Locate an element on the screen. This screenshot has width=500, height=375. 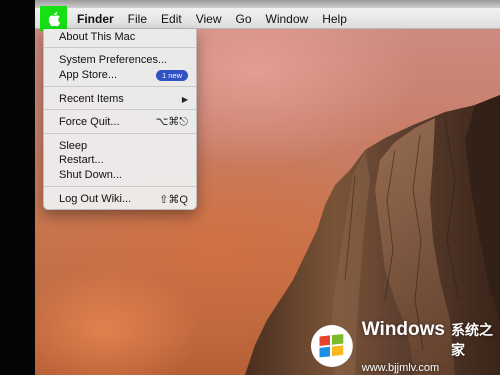
menu-item-label: Sleep is located at coordinates (73, 146).